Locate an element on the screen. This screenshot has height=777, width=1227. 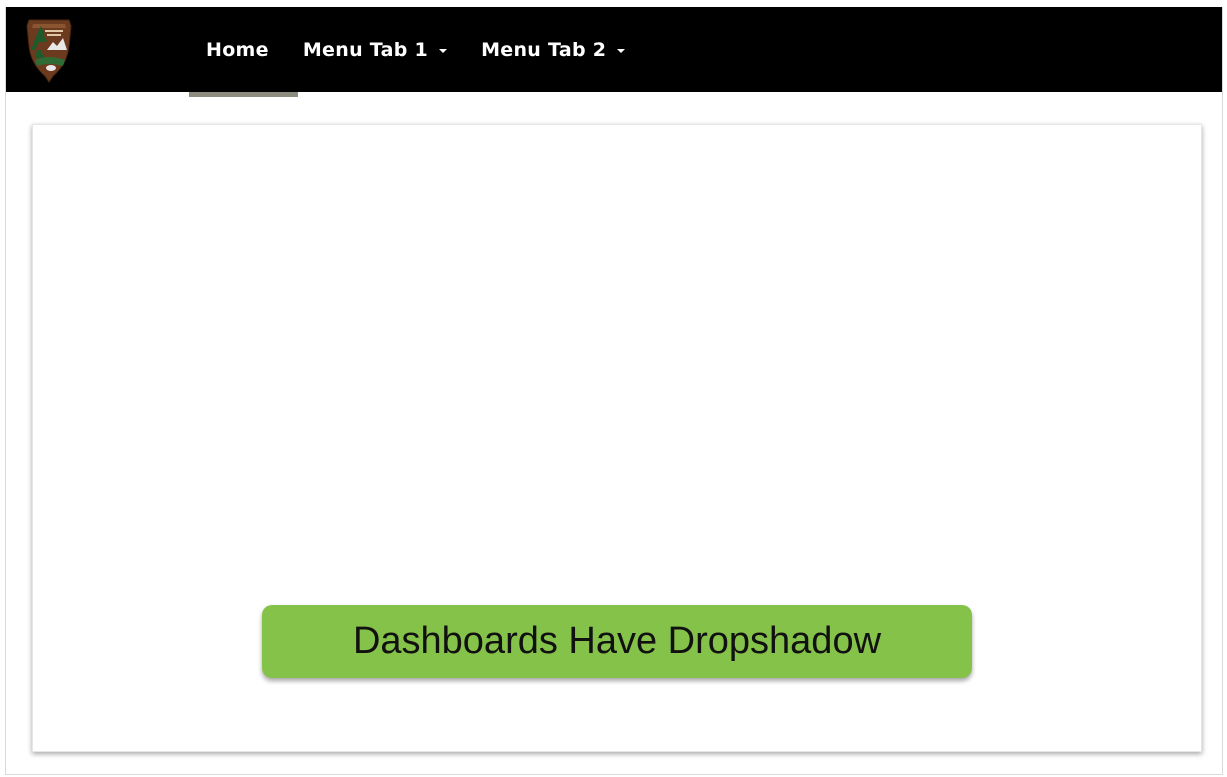
active-tab-indicator is located at coordinates (243, 94).